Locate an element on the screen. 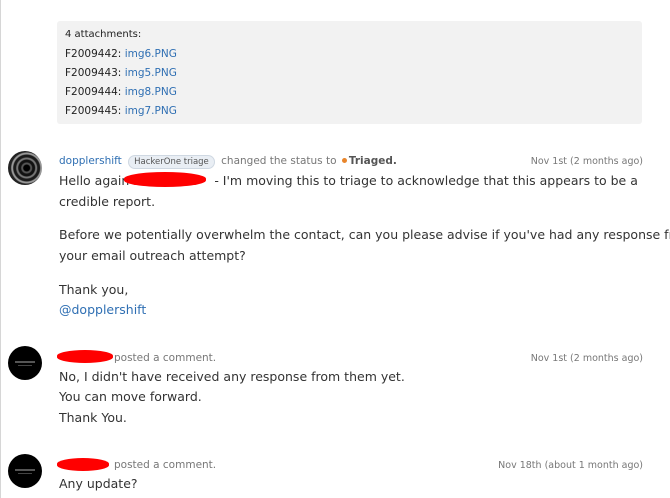  attachment-id: F2009443: is located at coordinates (93, 73).